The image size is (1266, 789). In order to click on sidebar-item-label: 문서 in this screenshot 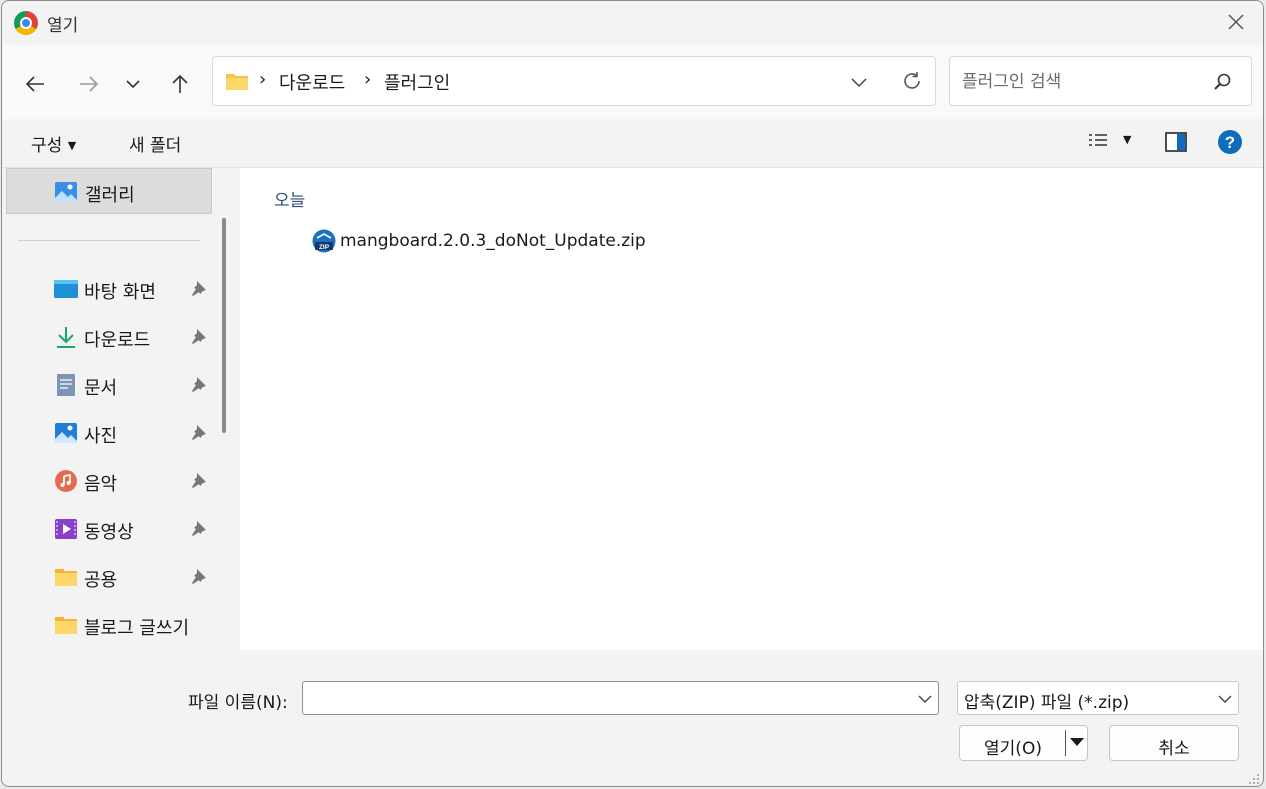, I will do `click(101, 388)`.